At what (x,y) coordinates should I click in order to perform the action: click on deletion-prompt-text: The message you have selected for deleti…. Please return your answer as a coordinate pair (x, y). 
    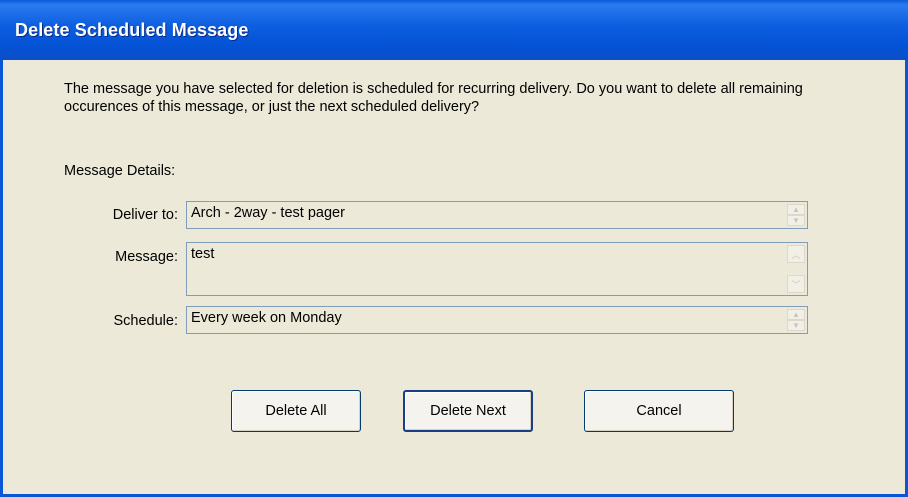
    Looking at the image, I should click on (433, 98).